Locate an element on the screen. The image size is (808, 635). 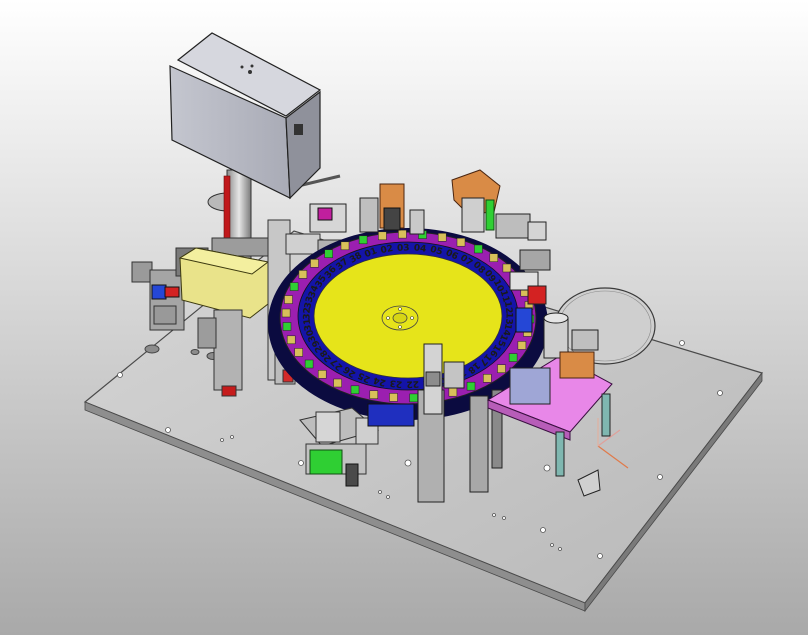
dial-number-03: 03 is located at coordinates (403, 248).